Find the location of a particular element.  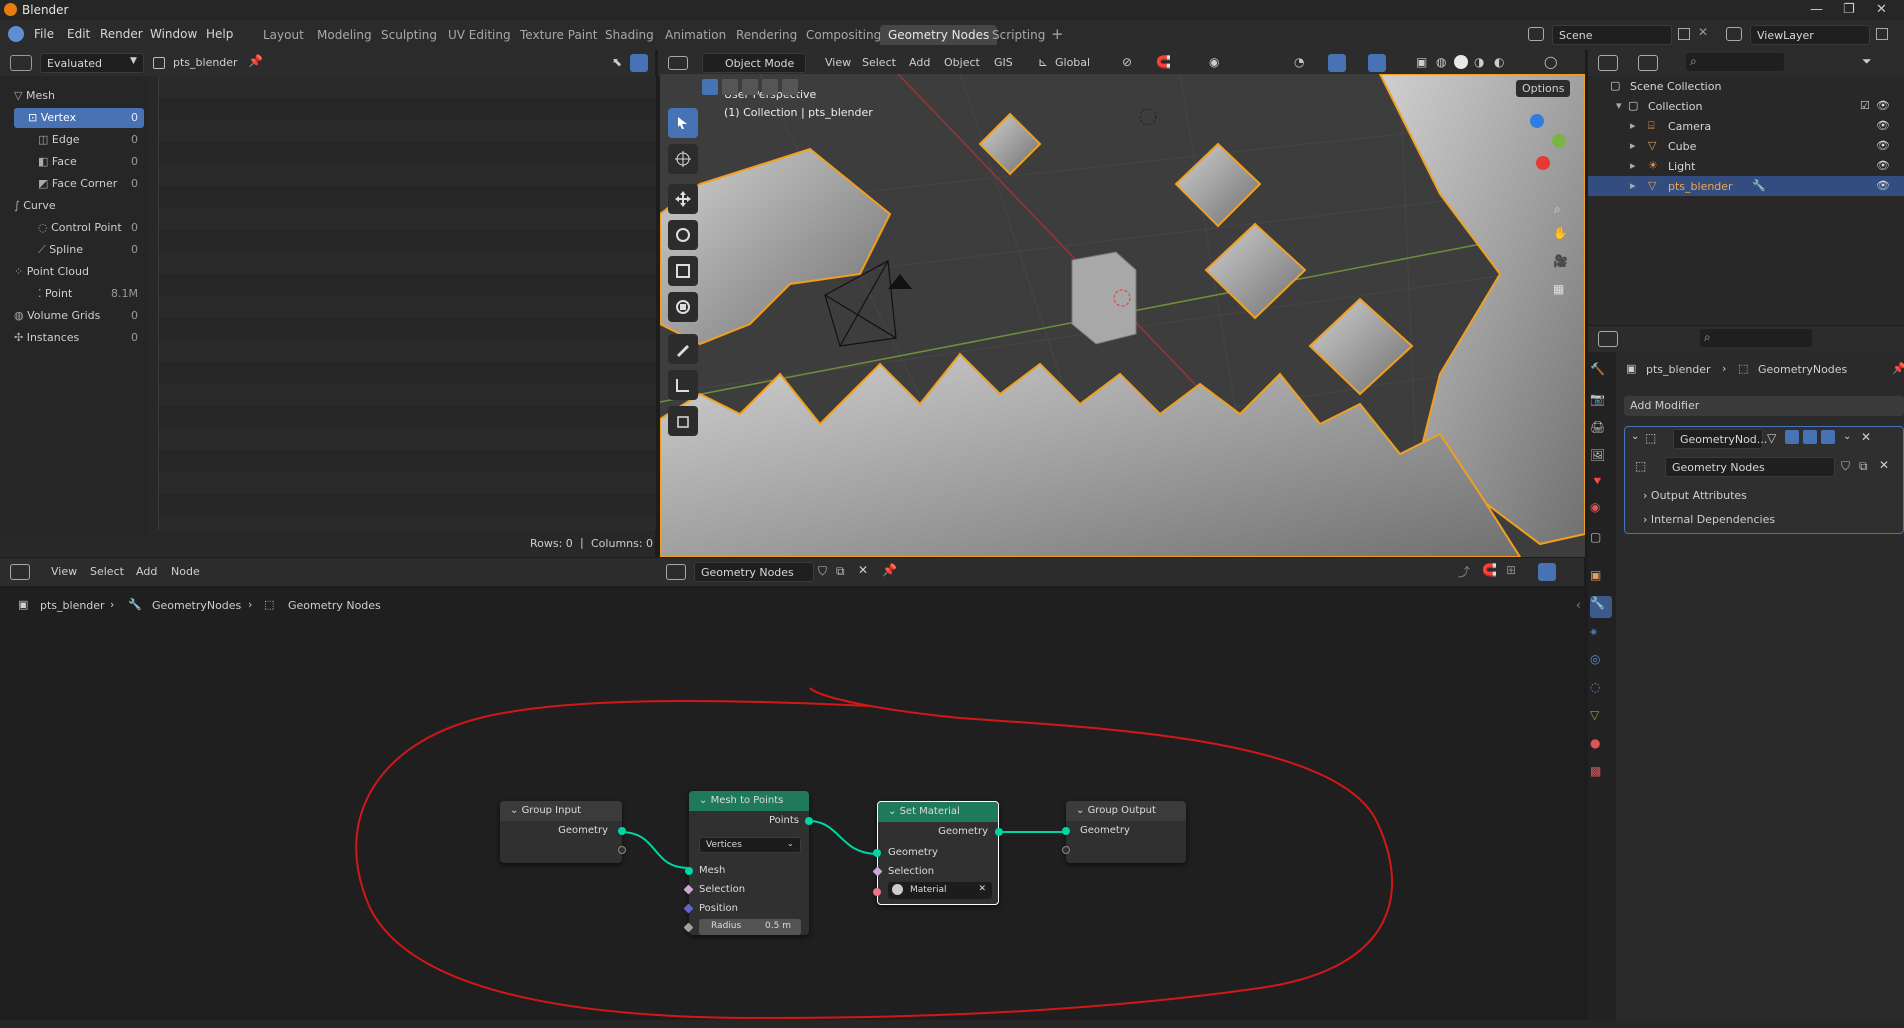

move-tool is located at coordinates (683, 199).